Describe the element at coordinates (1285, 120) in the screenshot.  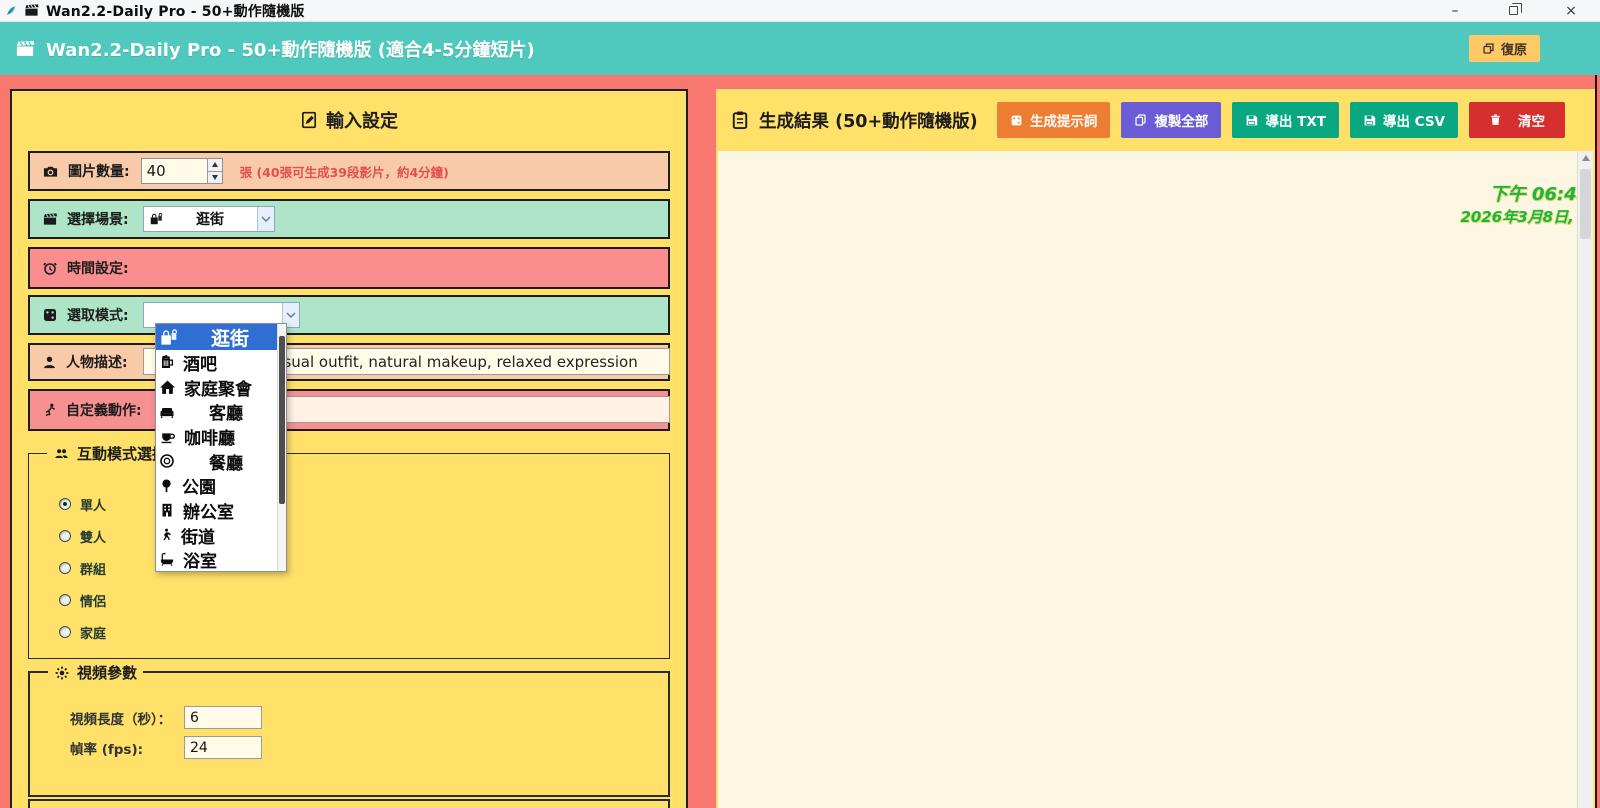
I see `export-txt-button: 導出 TXT` at that location.